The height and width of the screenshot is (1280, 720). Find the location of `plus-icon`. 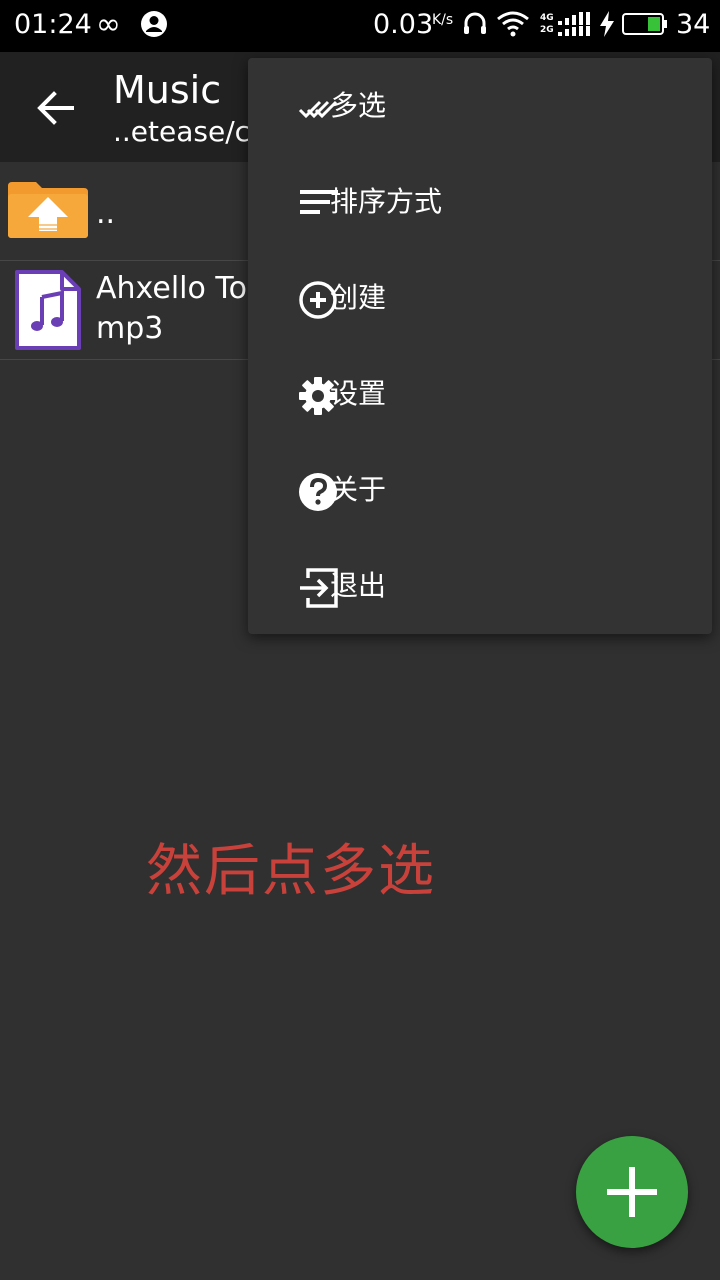

plus-icon is located at coordinates (632, 1192).